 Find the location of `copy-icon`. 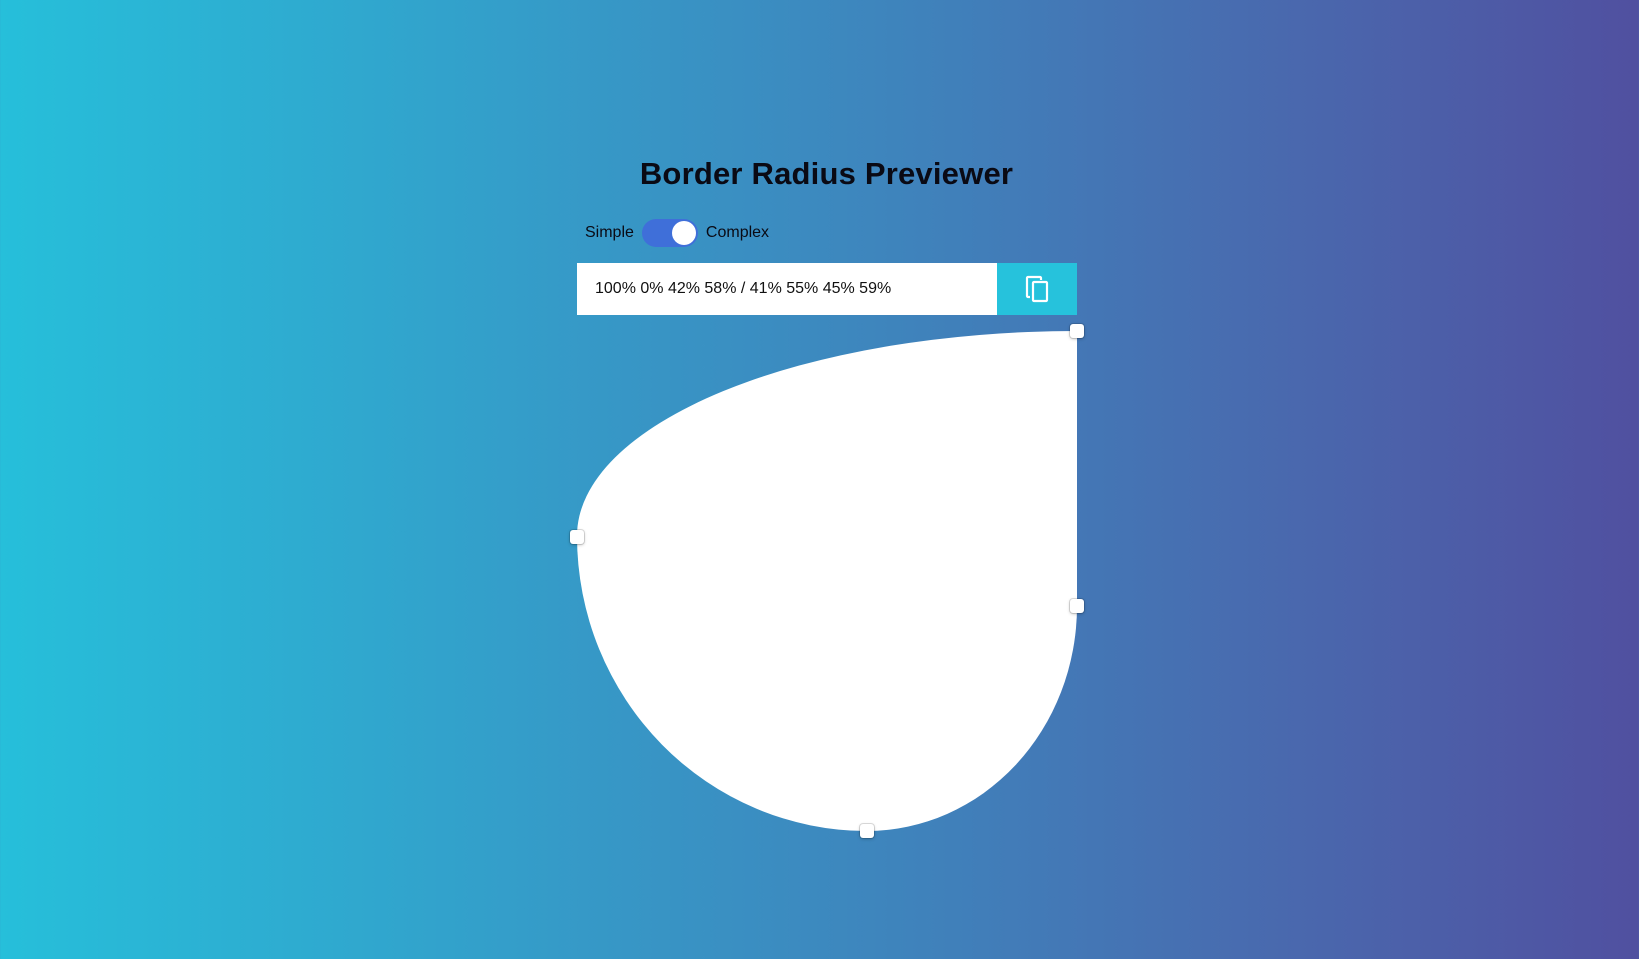

copy-icon is located at coordinates (1037, 289).